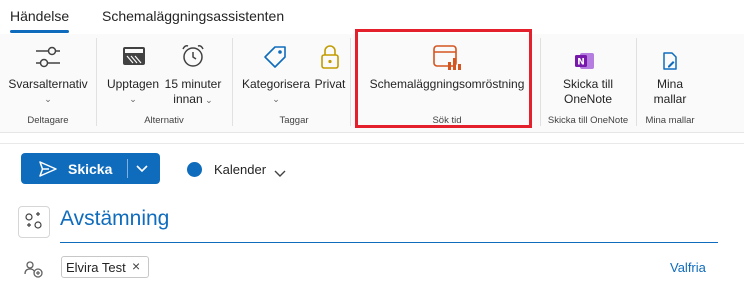 The image size is (744, 290). What do you see at coordinates (48, 120) in the screenshot?
I see `group-attendees: Deltagare` at bounding box center [48, 120].